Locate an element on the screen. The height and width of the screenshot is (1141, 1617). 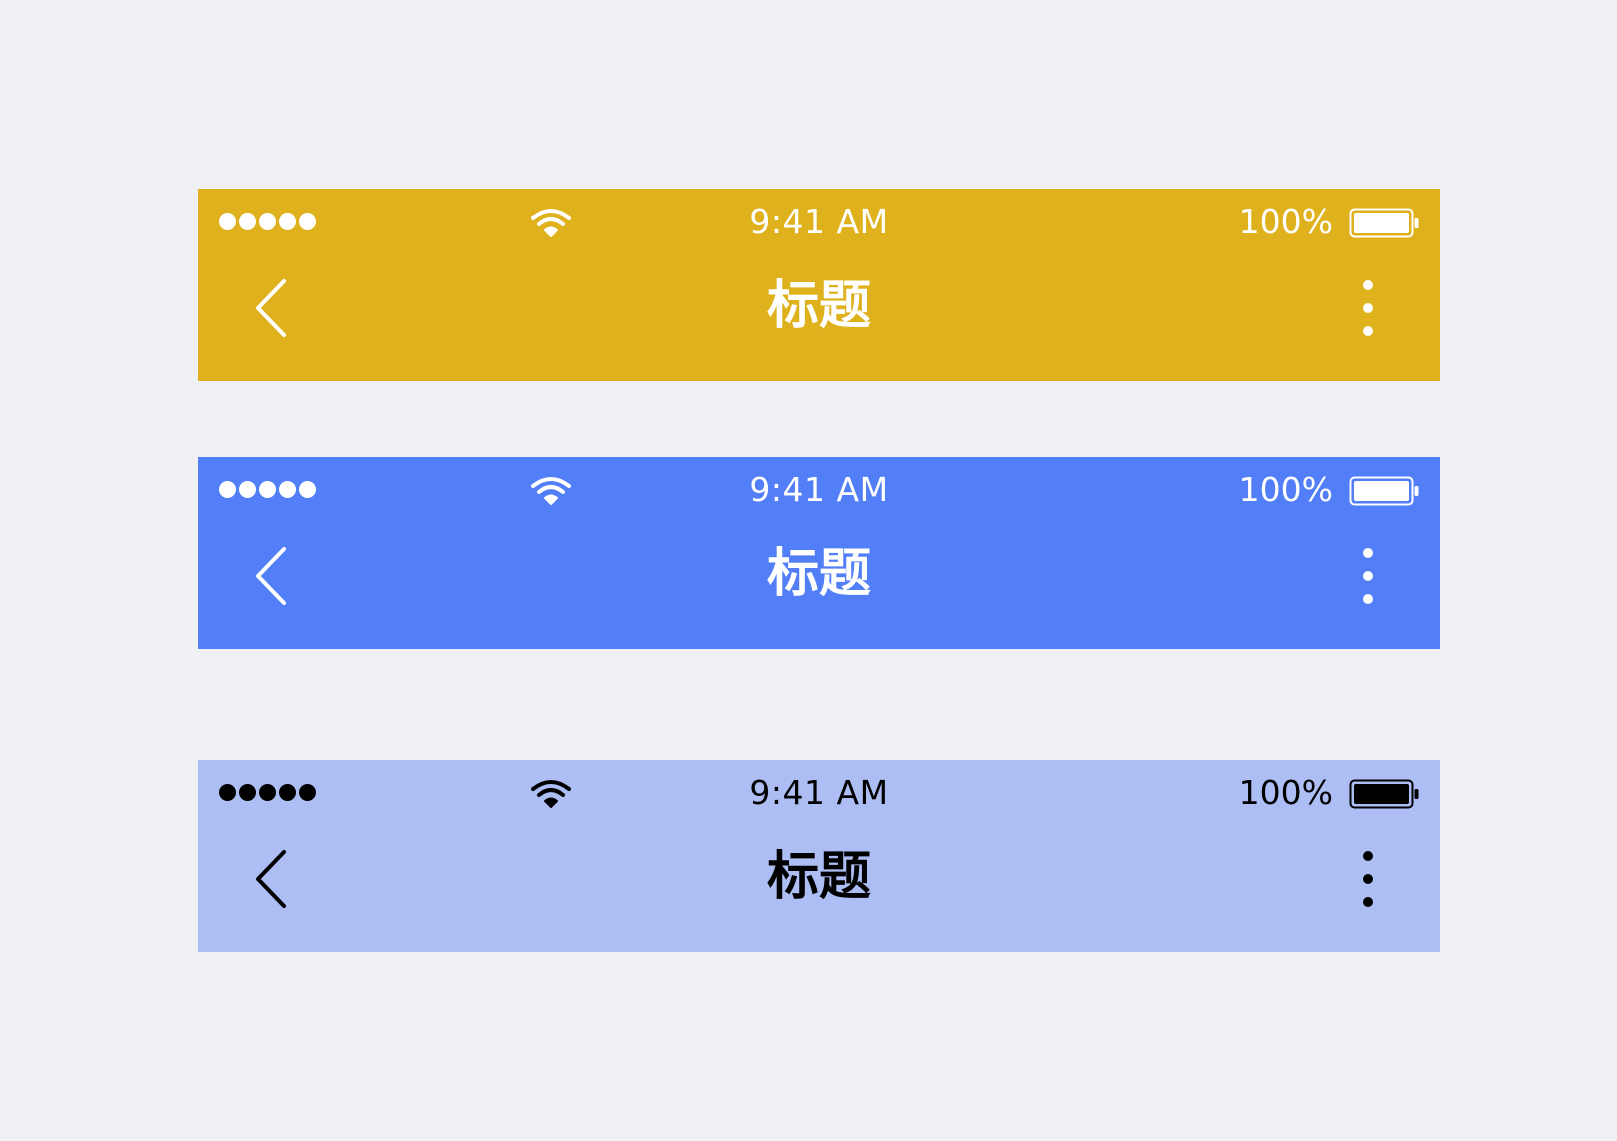
navbar-light-blue: 9:41 AM 100% 标题 is located at coordinates (819, 856).